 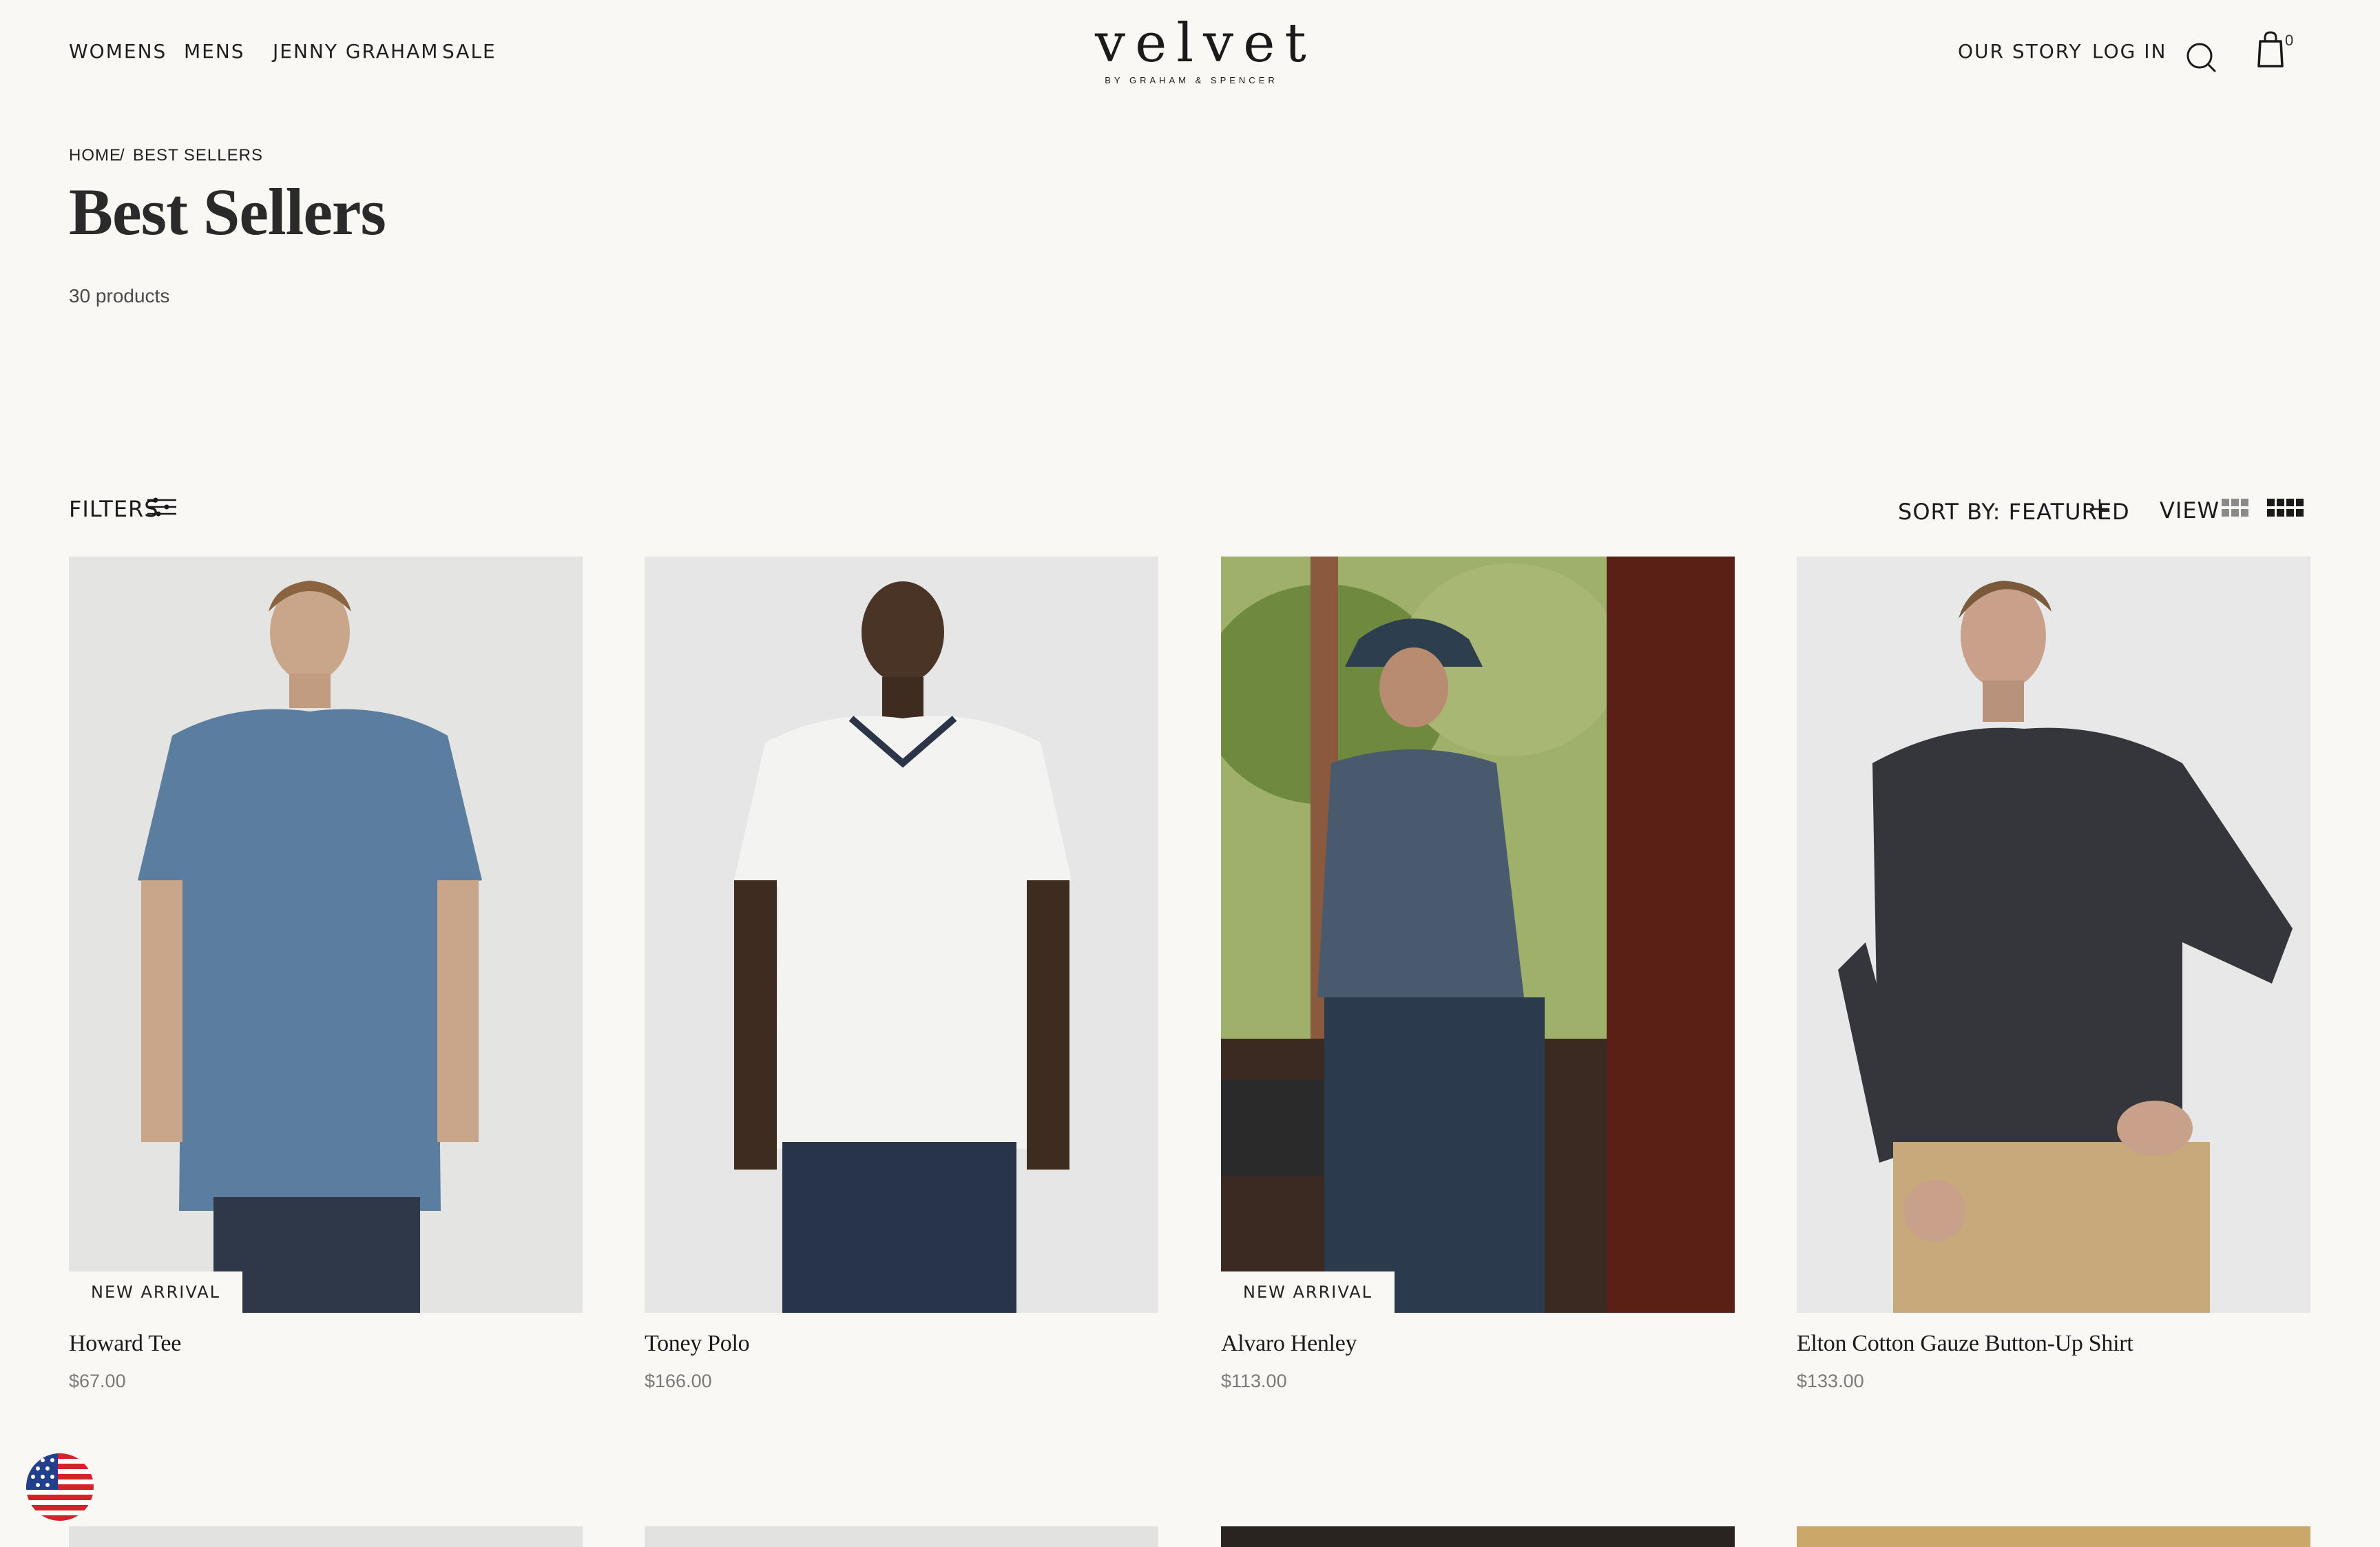 What do you see at coordinates (118, 52) in the screenshot?
I see `nav-womens: WOMENS` at bounding box center [118, 52].